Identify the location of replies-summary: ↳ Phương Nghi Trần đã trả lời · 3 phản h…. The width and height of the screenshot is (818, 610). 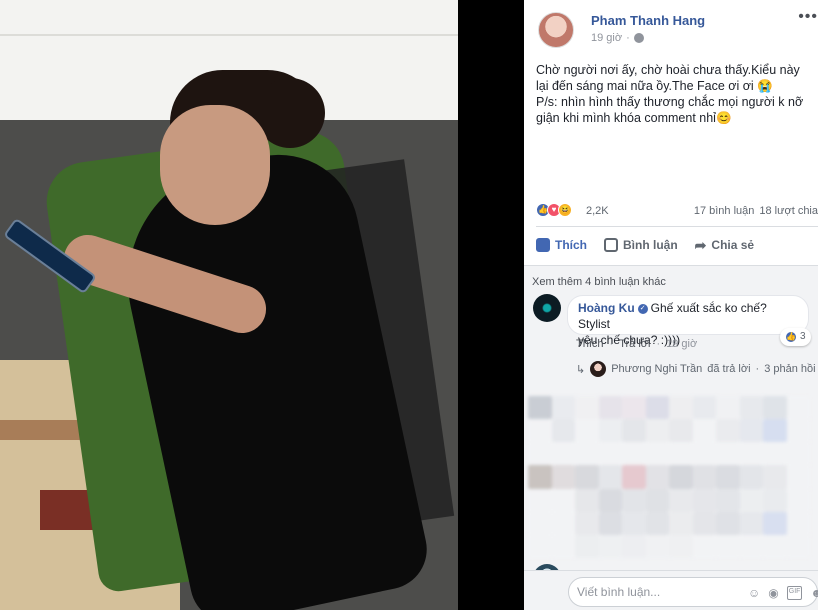
(696, 369).